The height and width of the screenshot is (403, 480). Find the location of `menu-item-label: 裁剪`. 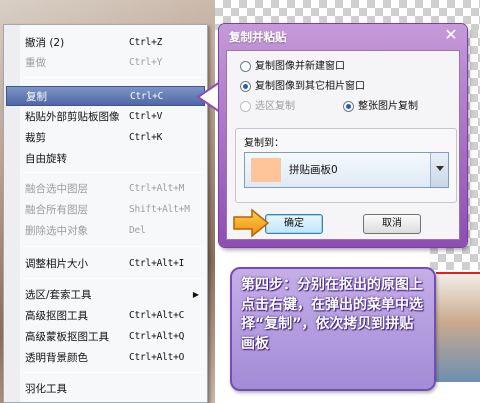

menu-item-label: 裁剪 is located at coordinates (35, 138).